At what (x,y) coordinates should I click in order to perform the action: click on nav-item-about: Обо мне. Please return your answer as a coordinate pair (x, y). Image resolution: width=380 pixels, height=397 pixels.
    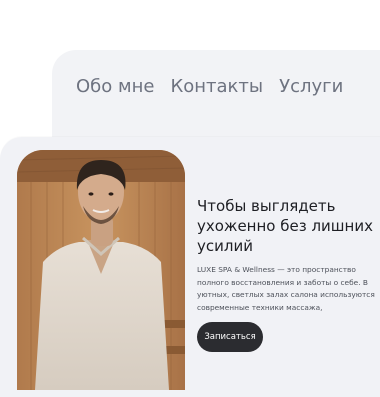
    Looking at the image, I should click on (115, 86).